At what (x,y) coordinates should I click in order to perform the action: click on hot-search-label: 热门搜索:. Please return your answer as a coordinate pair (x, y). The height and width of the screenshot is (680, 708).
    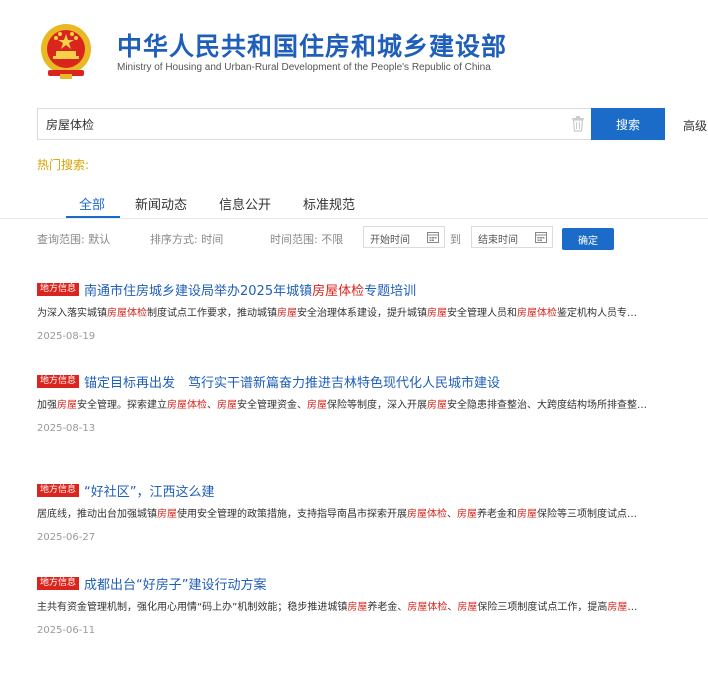
    Looking at the image, I should click on (63, 165).